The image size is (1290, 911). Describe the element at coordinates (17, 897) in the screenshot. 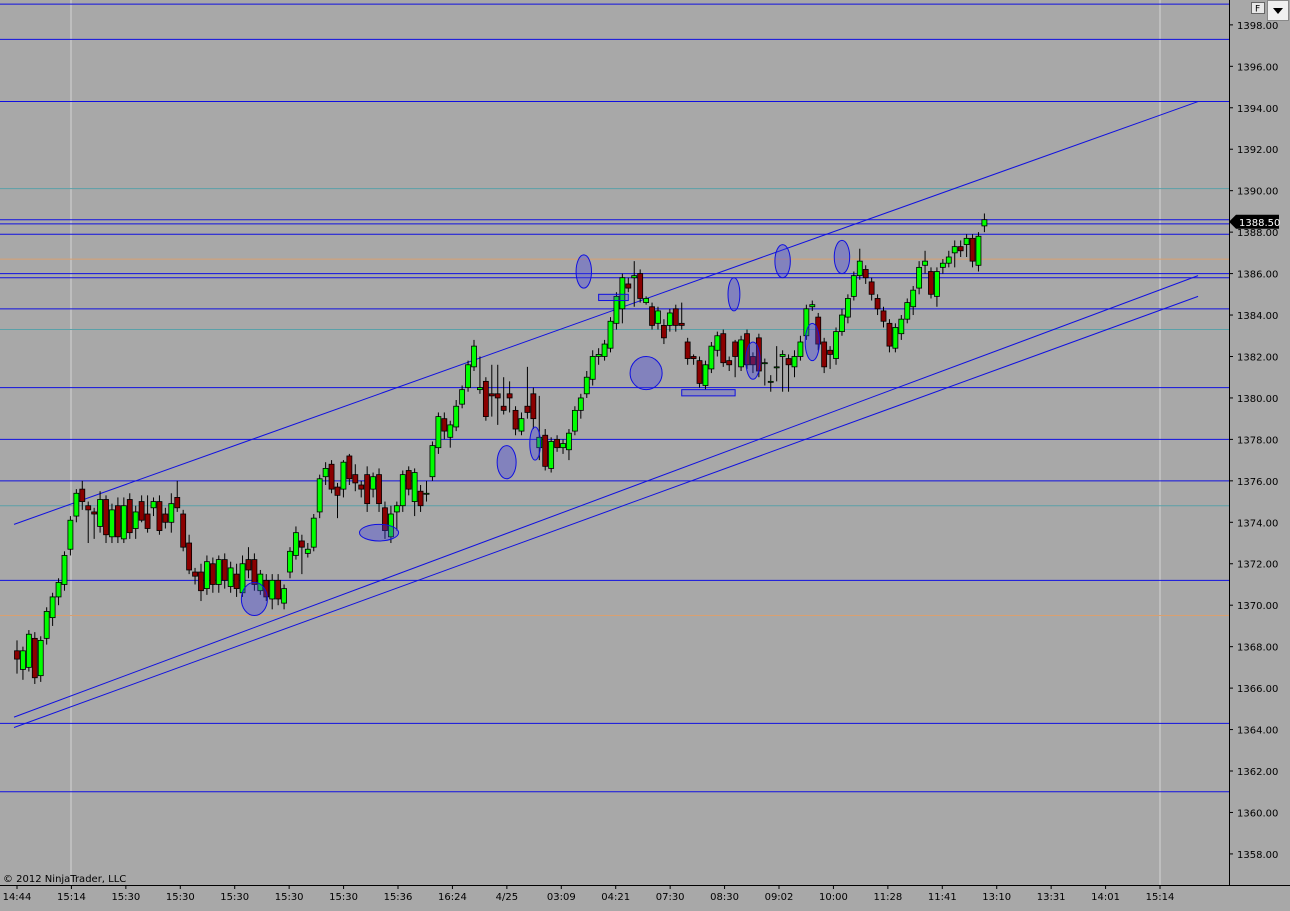

I see `x-tick-label: 14:44` at that location.